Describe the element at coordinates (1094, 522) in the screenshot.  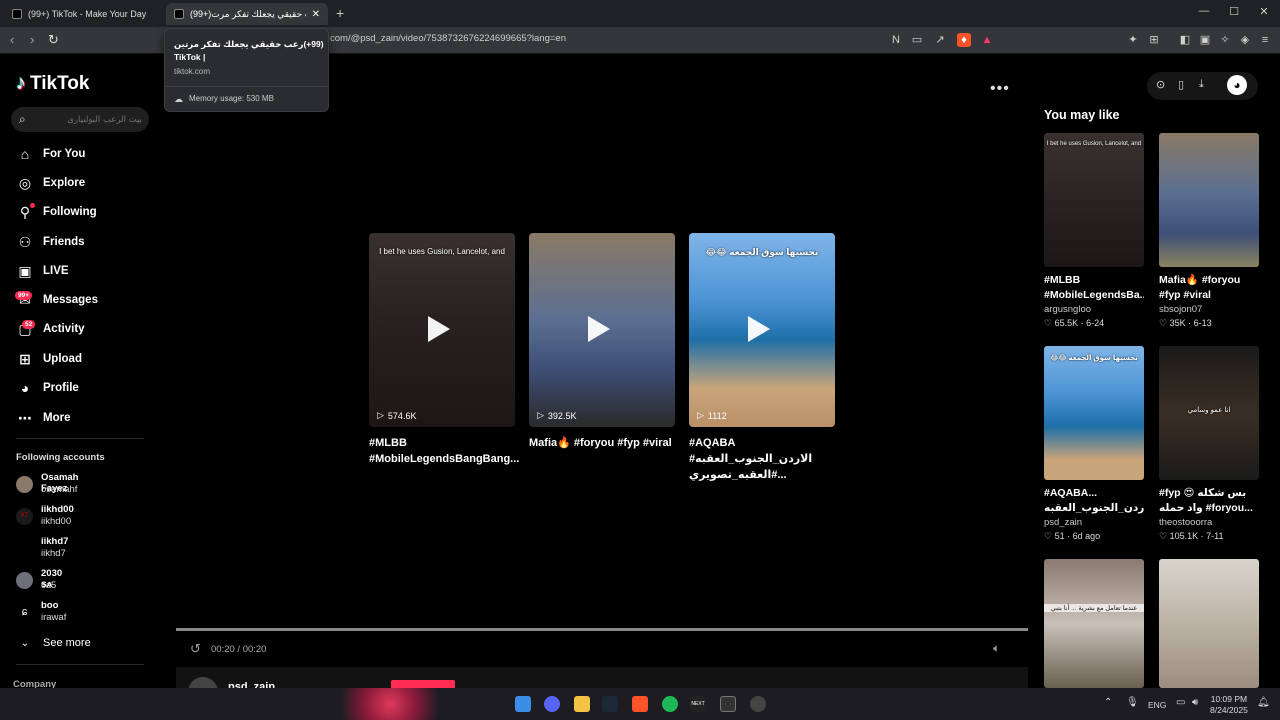
I see `video-author: psd_zain` at that location.